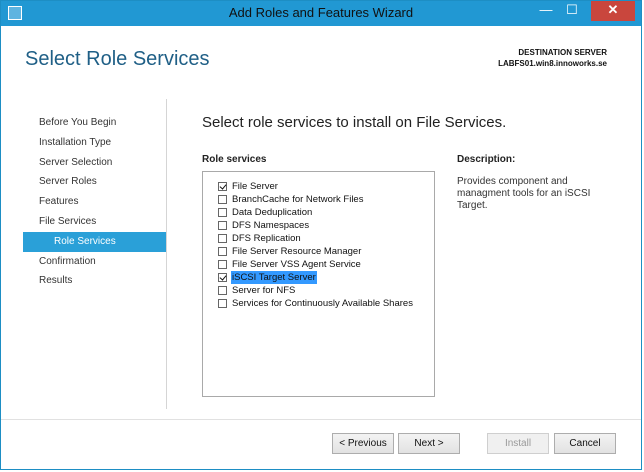  I want to click on minimize-button: —, so click(546, 11).